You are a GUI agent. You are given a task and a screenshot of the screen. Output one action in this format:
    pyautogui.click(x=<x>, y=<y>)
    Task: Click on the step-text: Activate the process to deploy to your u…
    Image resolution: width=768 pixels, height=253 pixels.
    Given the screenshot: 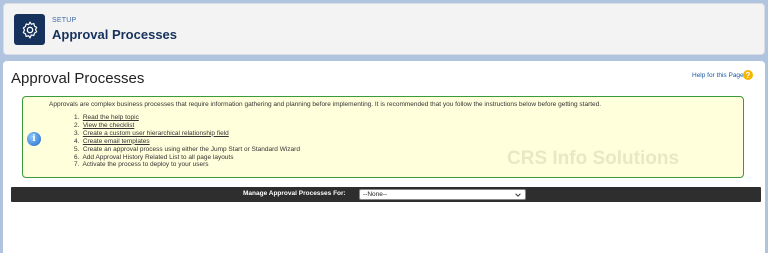 What is the action you would take?
    pyautogui.click(x=145, y=165)
    